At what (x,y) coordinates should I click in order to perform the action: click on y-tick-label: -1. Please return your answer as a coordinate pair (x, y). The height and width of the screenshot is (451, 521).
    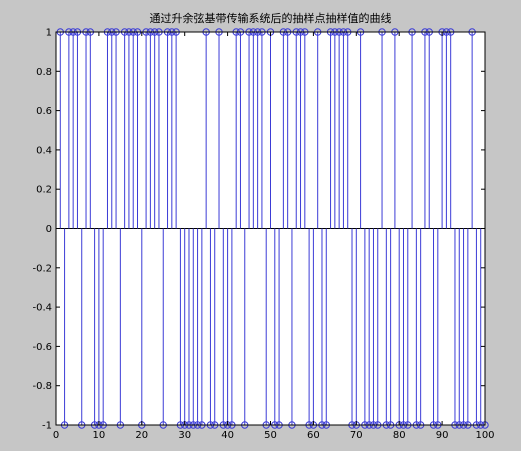
    Looking at the image, I should click on (47, 426).